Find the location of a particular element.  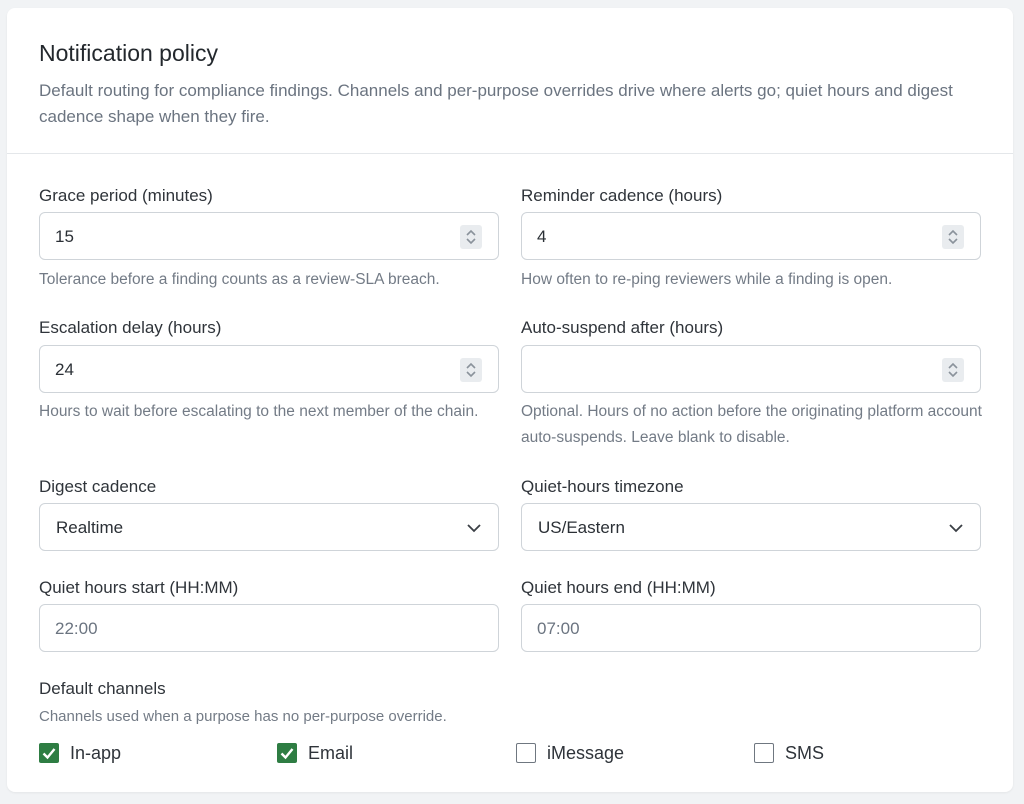

channel-in-app-label: In-app is located at coordinates (96, 753).